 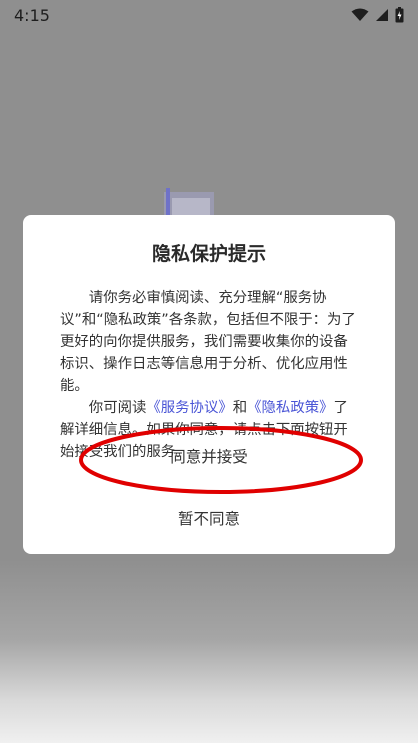 What do you see at coordinates (290, 408) in the screenshot?
I see `privacy-policy-link: 《隐私政策》` at bounding box center [290, 408].